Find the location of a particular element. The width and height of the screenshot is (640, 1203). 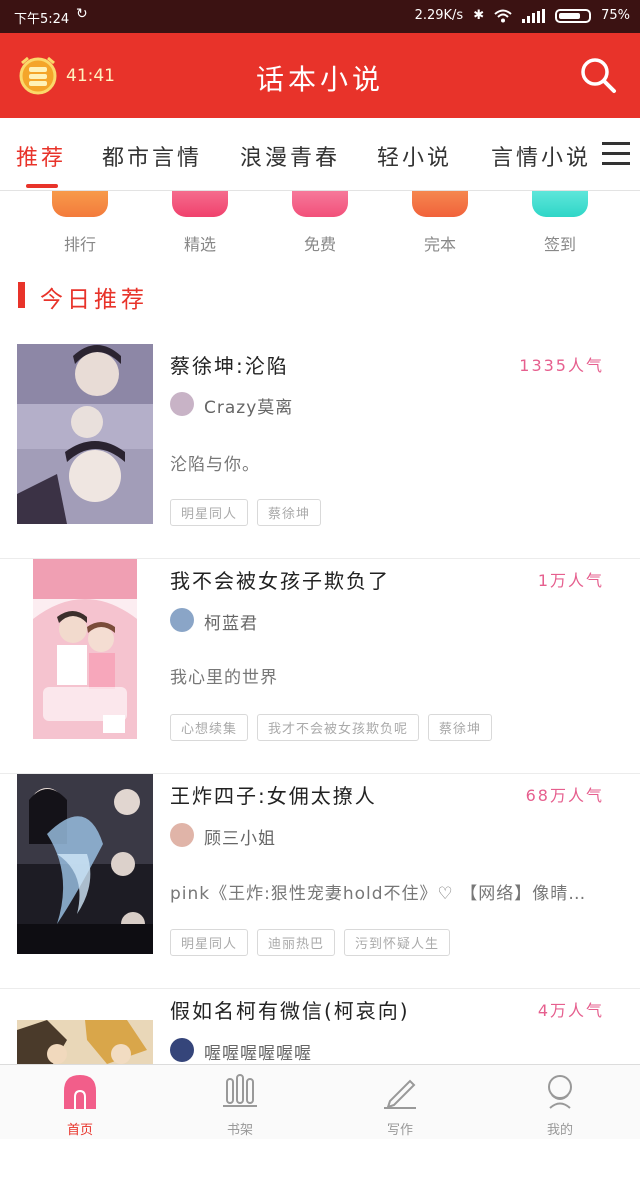

book-tags: 明星同人 蔡徐坤 is located at coordinates (246, 512).